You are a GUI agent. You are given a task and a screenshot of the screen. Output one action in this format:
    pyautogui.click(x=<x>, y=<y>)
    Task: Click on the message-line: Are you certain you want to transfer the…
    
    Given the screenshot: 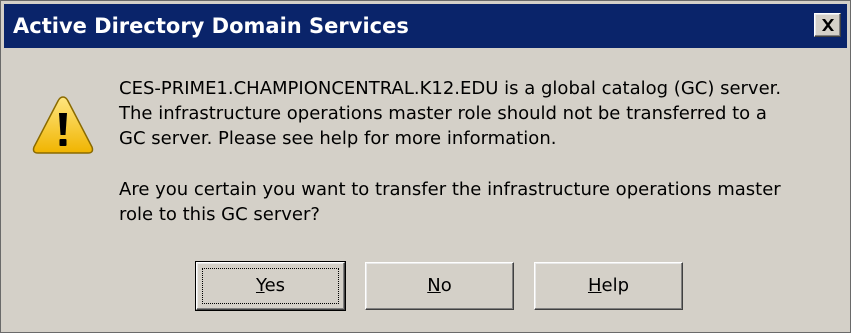 What is the action you would take?
    pyautogui.click(x=450, y=189)
    